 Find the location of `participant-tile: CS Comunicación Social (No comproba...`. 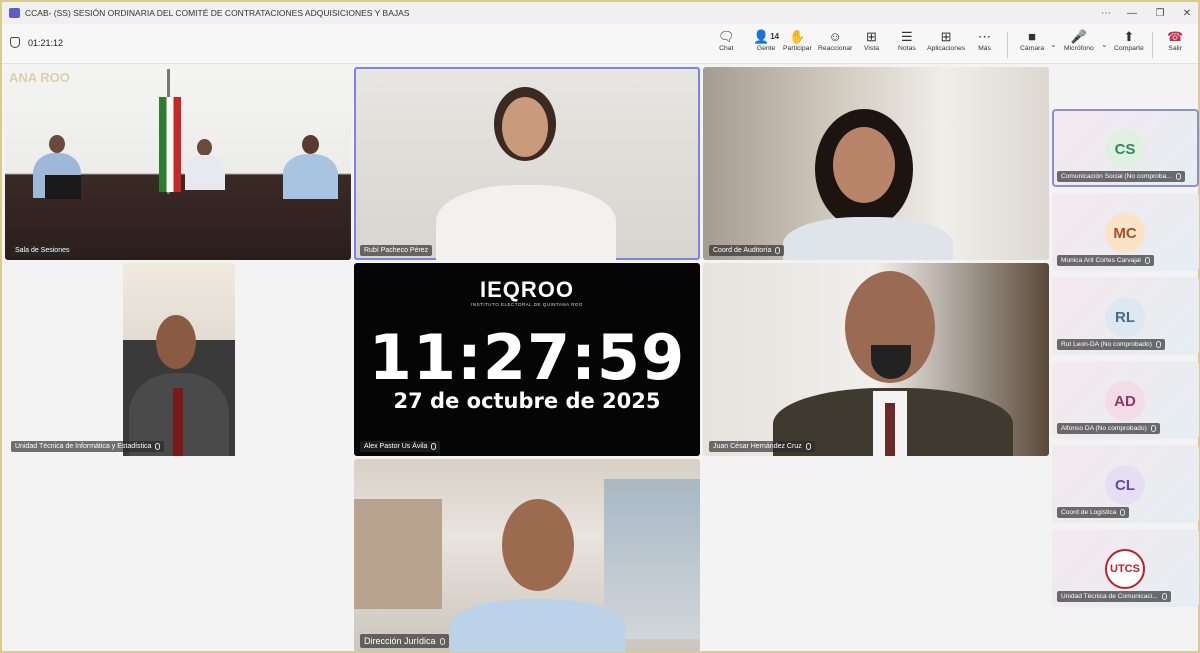

participant-tile: CS Comunicación Social (No comproba... is located at coordinates (1125, 148).